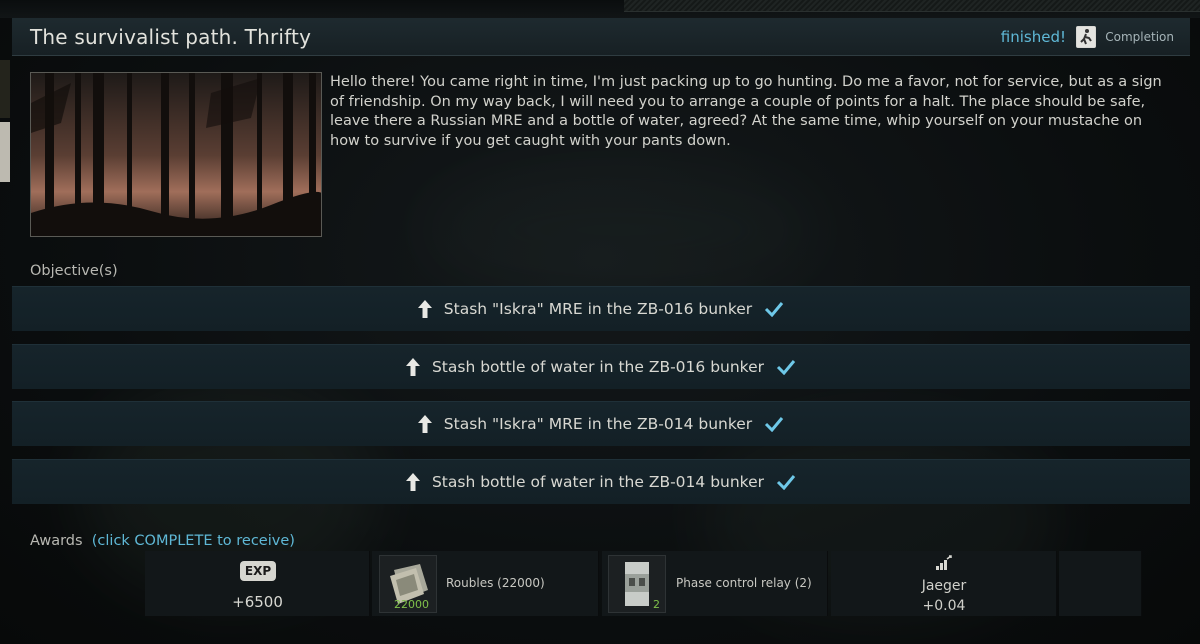  What do you see at coordinates (656, 604) in the screenshot?
I see `relay-count: 2` at bounding box center [656, 604].